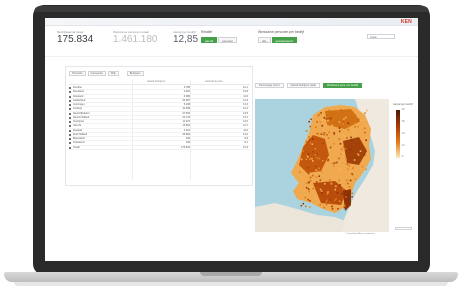 The height and width of the screenshot is (288, 462). What do you see at coordinates (245, 113) in the screenshot?
I see `row-value-werkzame: 13,5` at bounding box center [245, 113].